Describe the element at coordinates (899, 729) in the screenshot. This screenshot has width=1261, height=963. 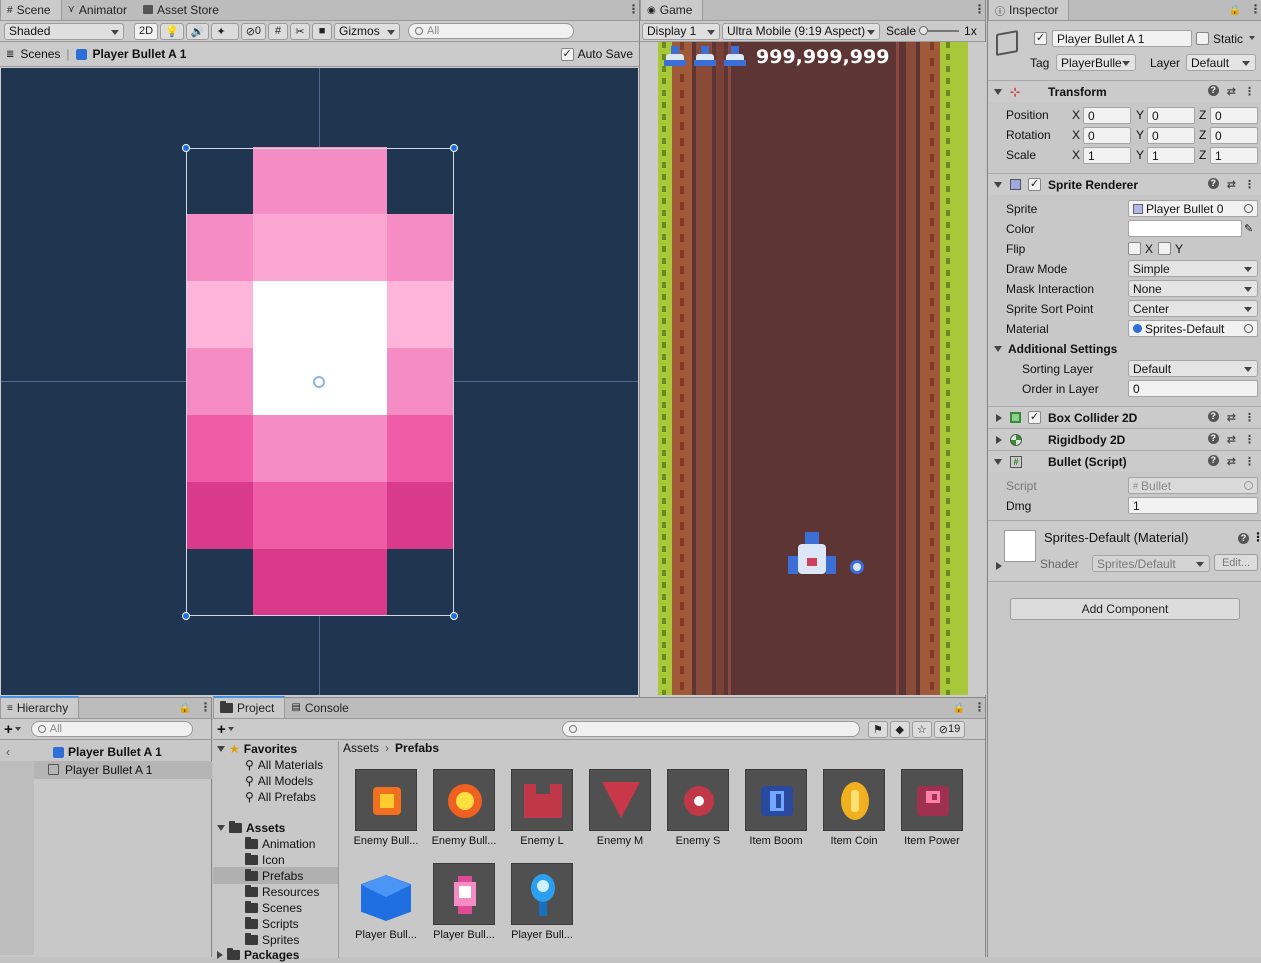
I see `search-by-label-icon: ◆` at that location.